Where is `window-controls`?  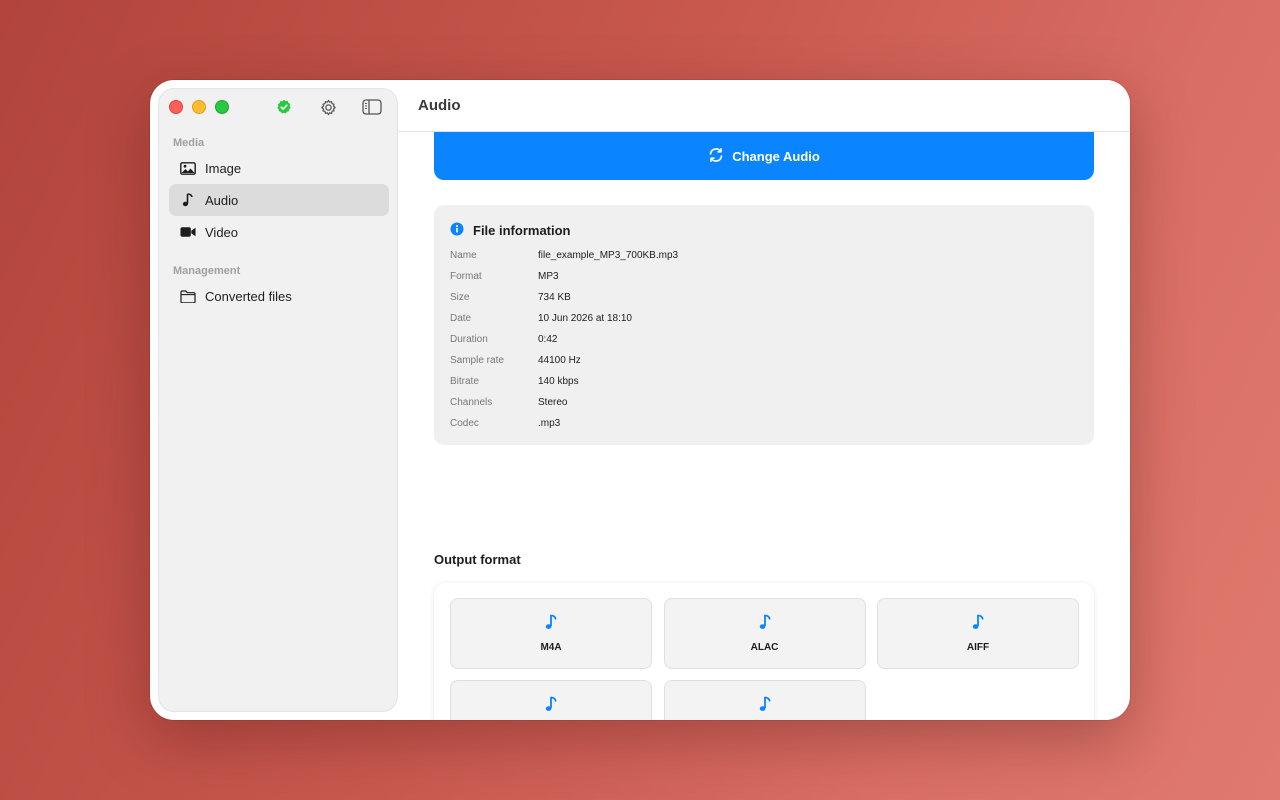 window-controls is located at coordinates (199, 107).